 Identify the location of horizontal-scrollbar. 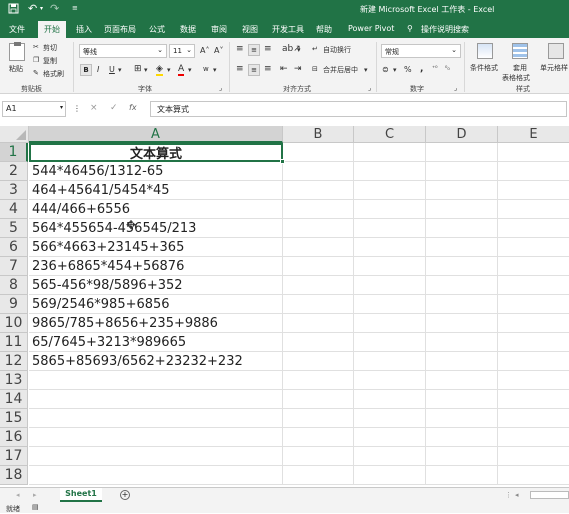
(549, 495).